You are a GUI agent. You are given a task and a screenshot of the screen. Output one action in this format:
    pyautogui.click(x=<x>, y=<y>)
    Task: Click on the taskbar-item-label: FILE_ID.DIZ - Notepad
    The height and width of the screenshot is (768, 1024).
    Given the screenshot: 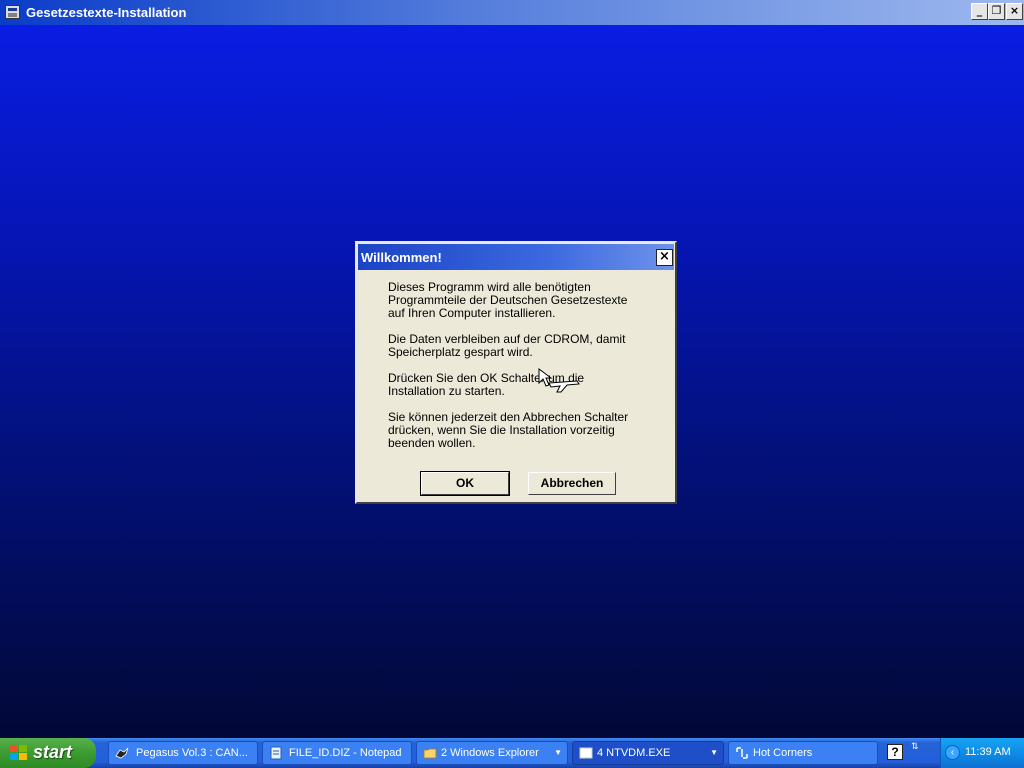 What is the action you would take?
    pyautogui.click(x=345, y=753)
    